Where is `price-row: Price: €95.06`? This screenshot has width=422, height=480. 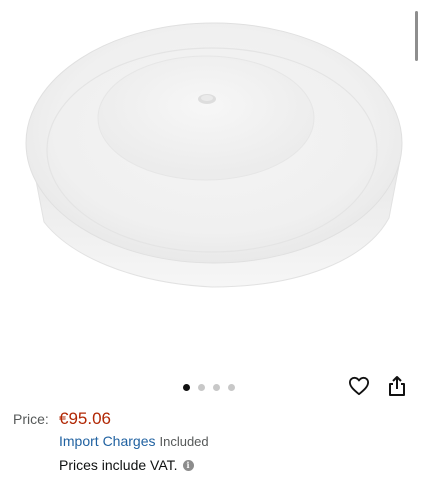
price-row: Price: €95.06 is located at coordinates (62, 420).